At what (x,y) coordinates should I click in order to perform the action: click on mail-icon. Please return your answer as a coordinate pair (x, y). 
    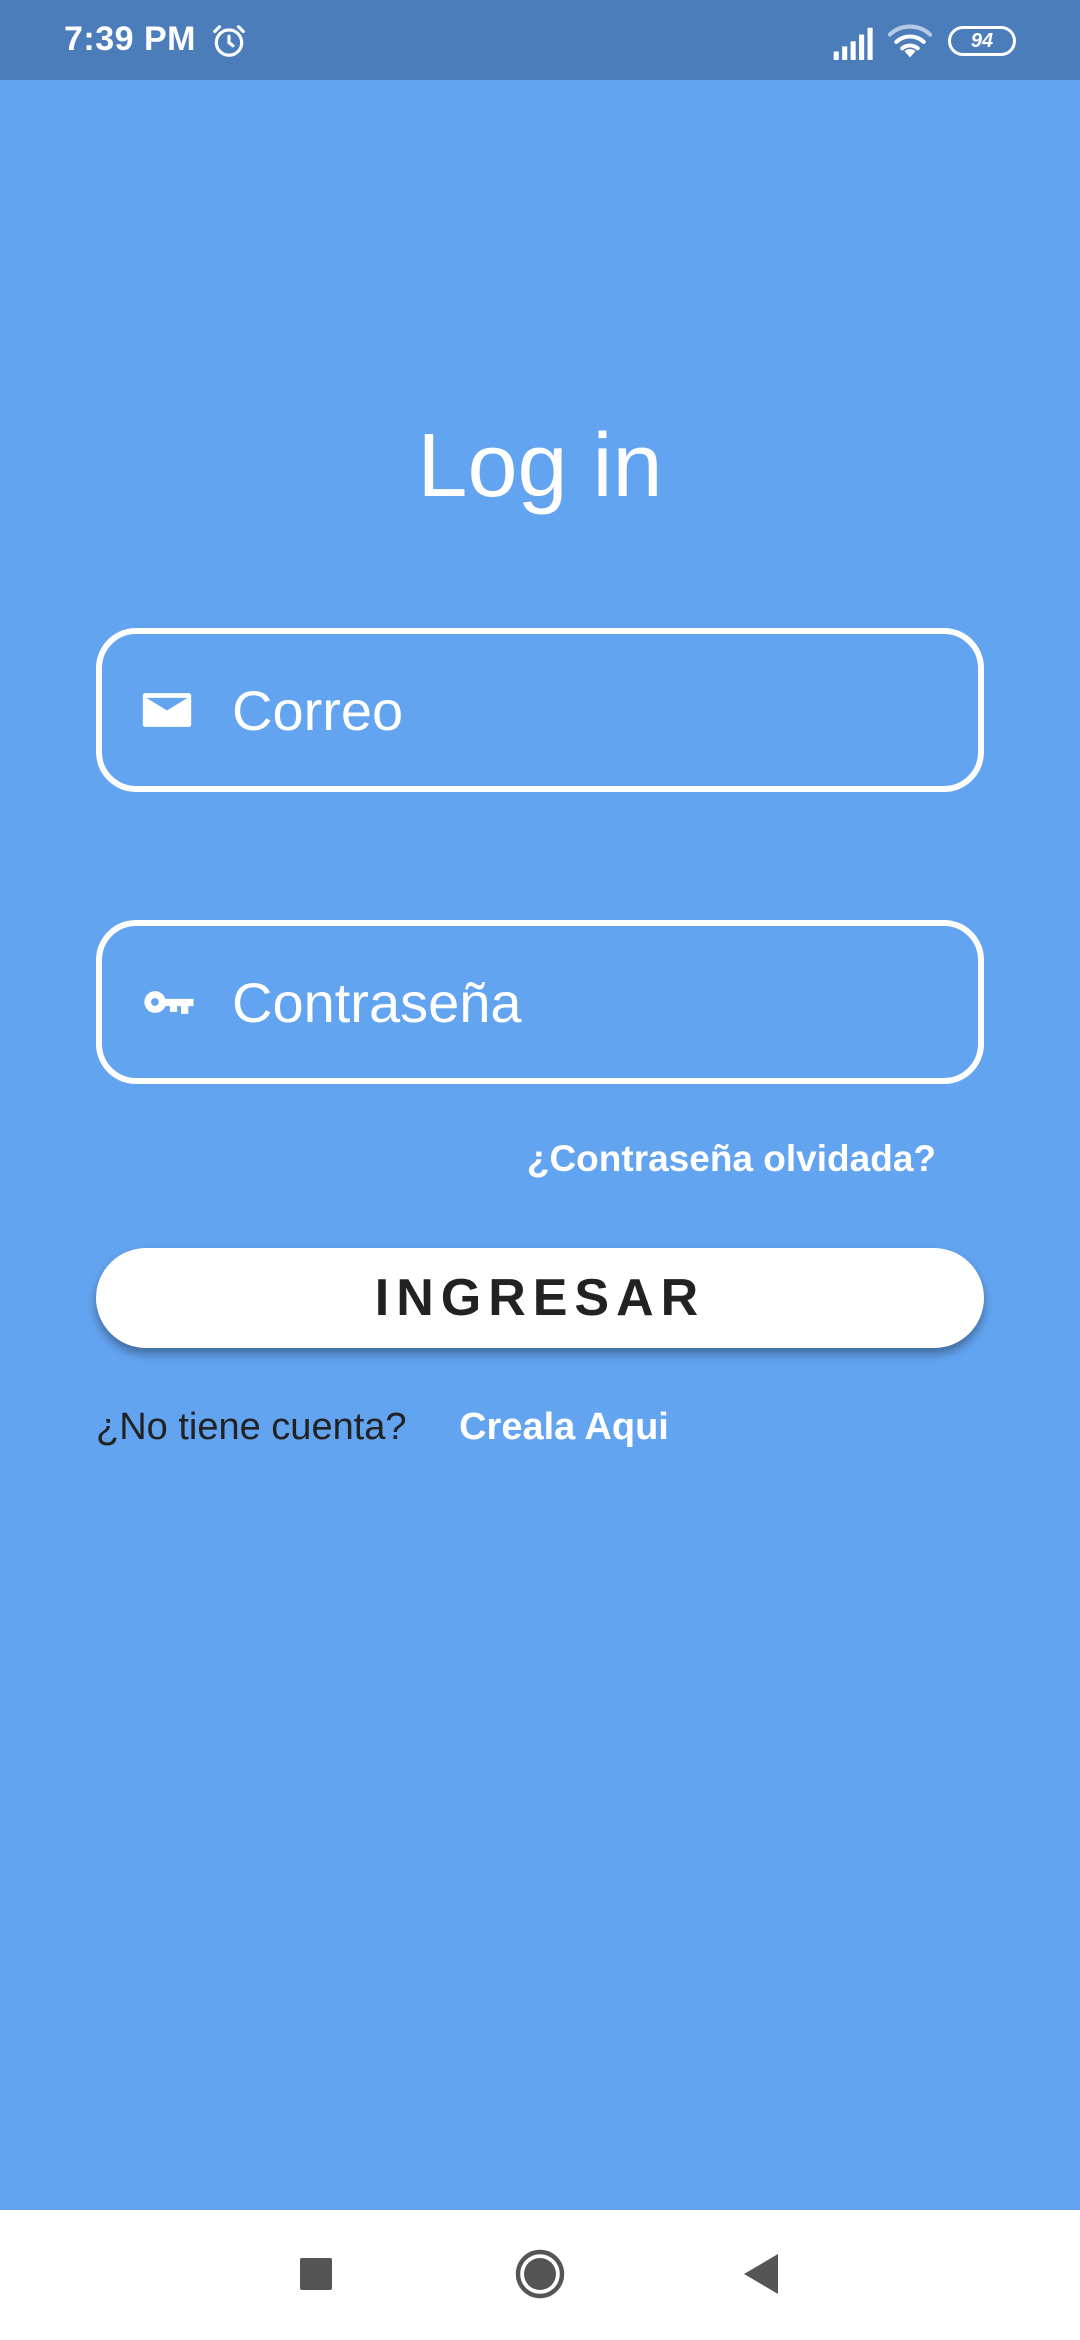
    Looking at the image, I should click on (167, 710).